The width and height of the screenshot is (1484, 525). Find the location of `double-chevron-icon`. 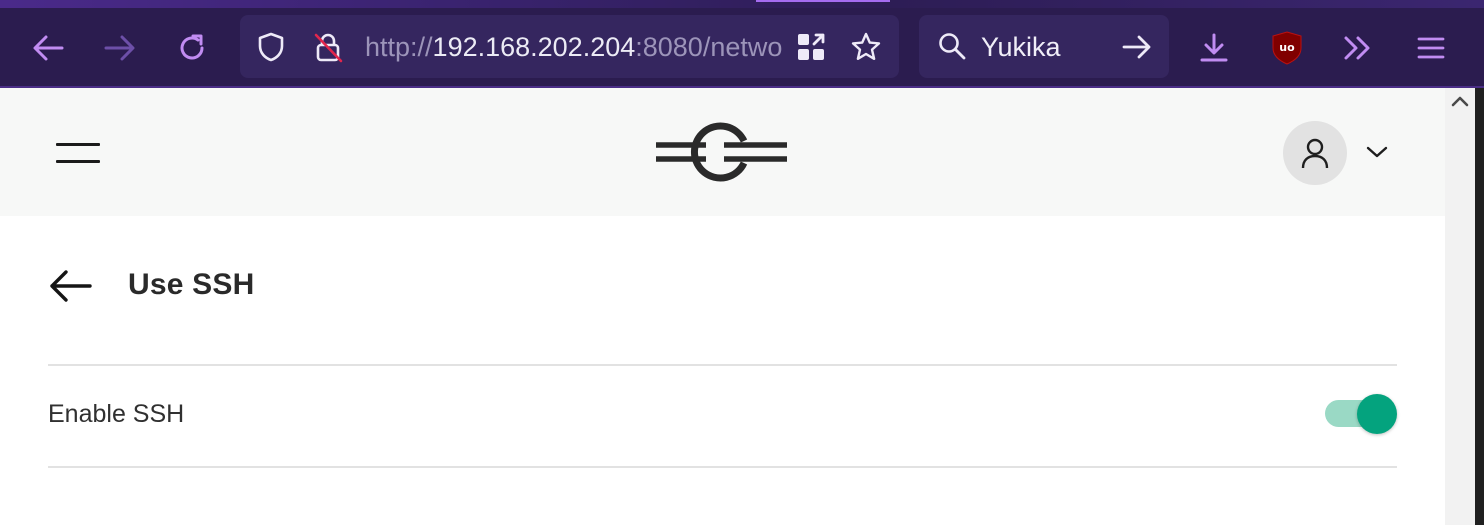

double-chevron-icon is located at coordinates (1357, 48).